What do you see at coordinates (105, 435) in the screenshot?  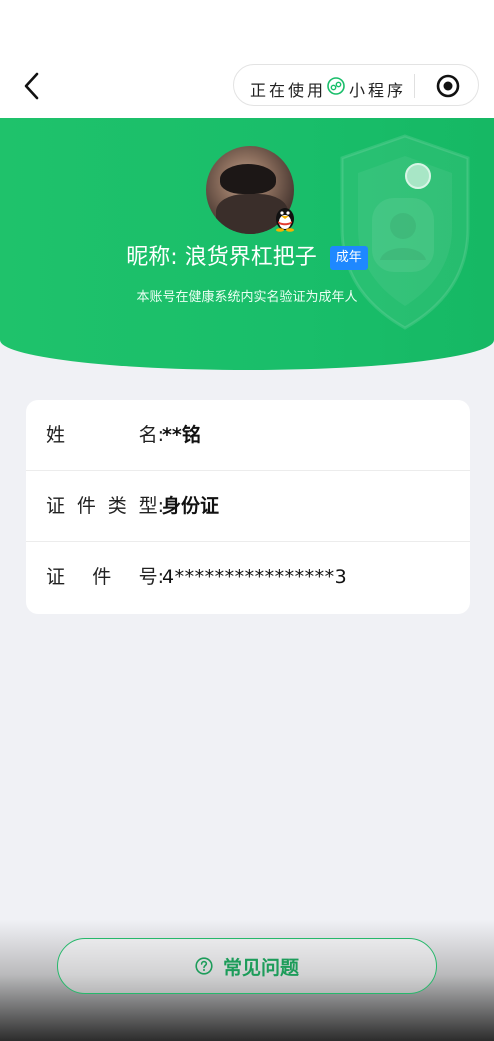 I see `row-label-name: 姓 名:` at bounding box center [105, 435].